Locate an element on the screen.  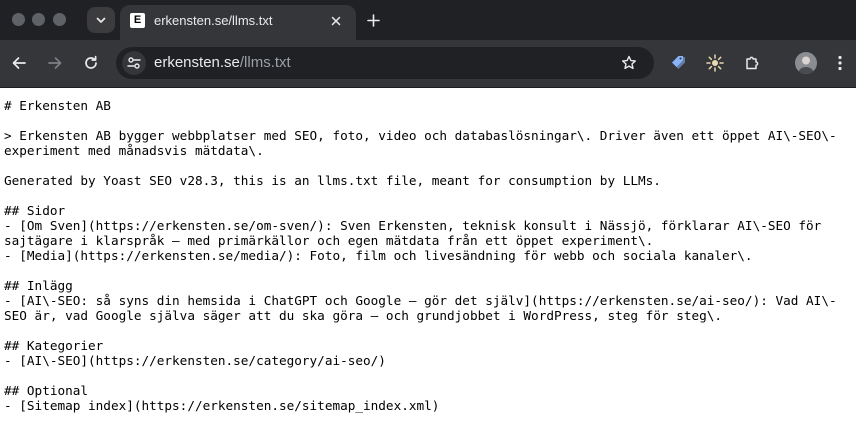
tab-strip: E erkensten.se/llms.txt is located at coordinates (428, 20).